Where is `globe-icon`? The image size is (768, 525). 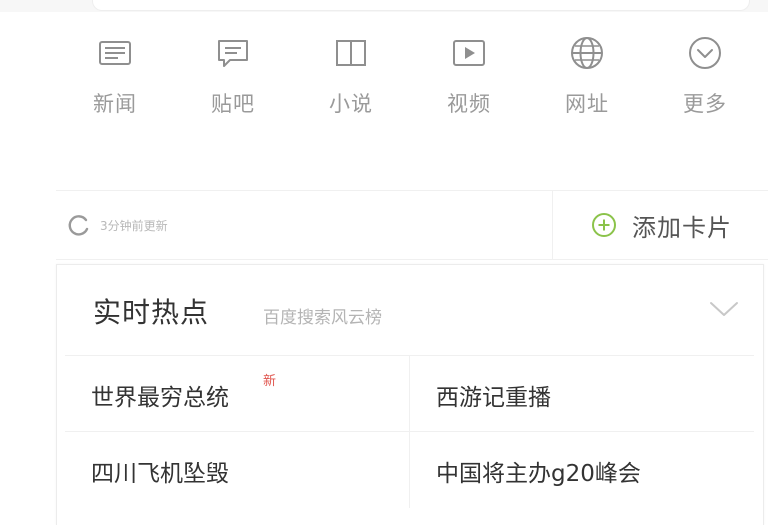
globe-icon is located at coordinates (587, 53).